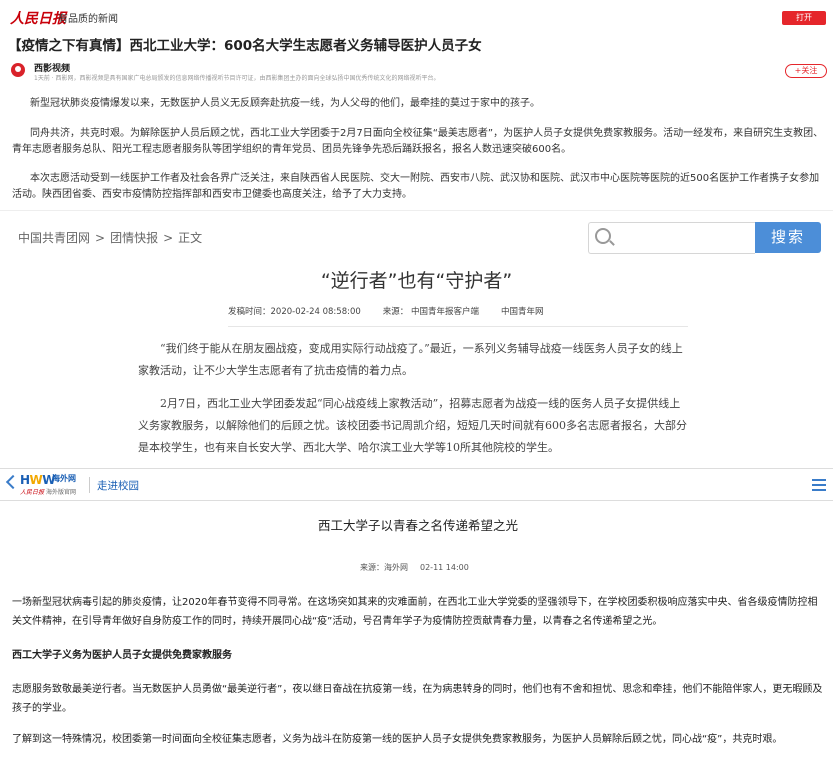 The width and height of the screenshot is (833, 771). Describe the element at coordinates (60, 492) in the screenshot. I see `logo-sub-text: 海外版官网` at that location.